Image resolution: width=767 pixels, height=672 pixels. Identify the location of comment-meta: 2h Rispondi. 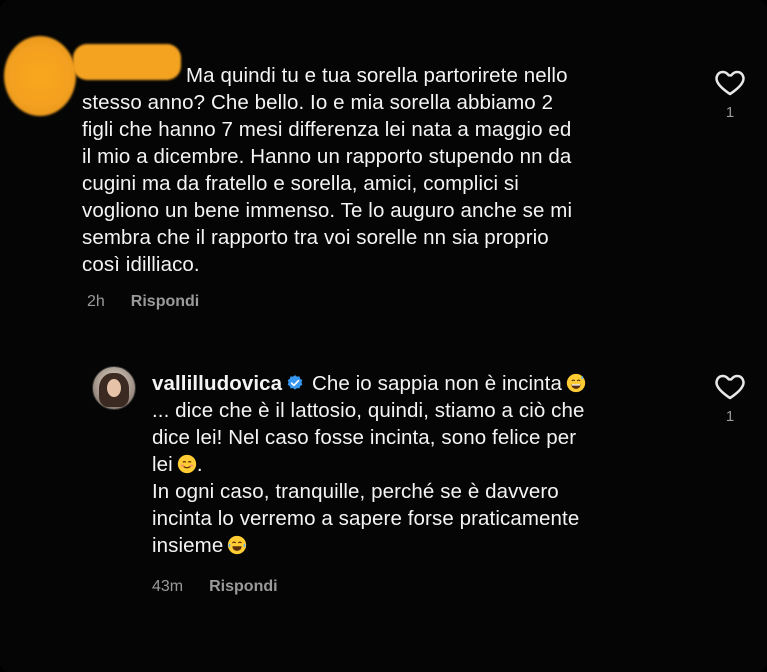
(143, 302).